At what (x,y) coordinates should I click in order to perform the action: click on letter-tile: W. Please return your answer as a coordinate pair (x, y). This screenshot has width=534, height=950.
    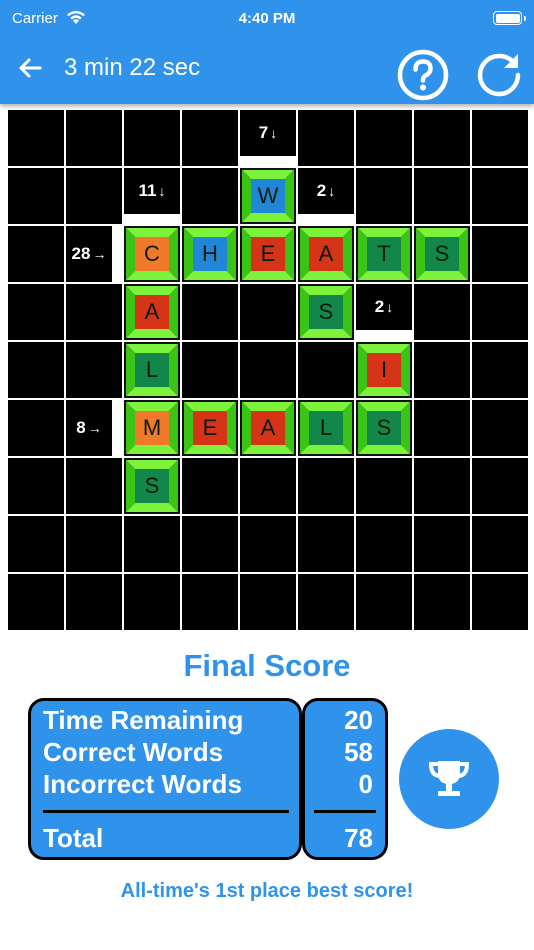
    Looking at the image, I should click on (268, 196).